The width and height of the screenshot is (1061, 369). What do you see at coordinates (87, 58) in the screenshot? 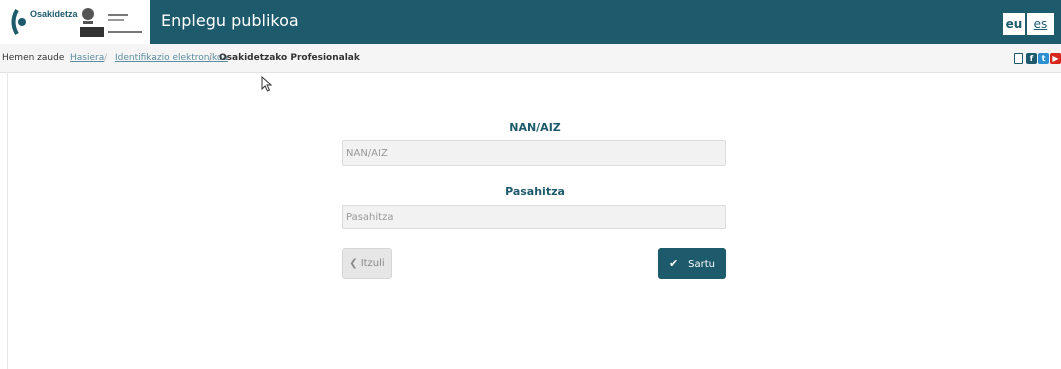
I see `breadcrumb-home-link: Hasiera` at bounding box center [87, 58].